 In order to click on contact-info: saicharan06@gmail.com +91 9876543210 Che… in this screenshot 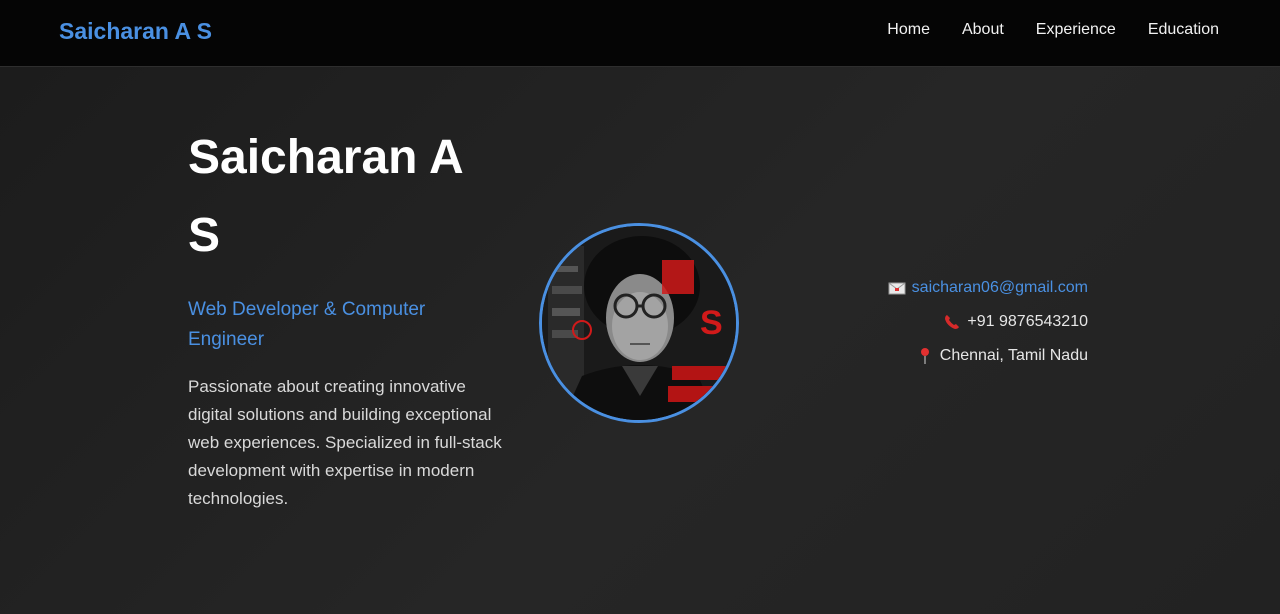, I will do `click(988, 328)`.